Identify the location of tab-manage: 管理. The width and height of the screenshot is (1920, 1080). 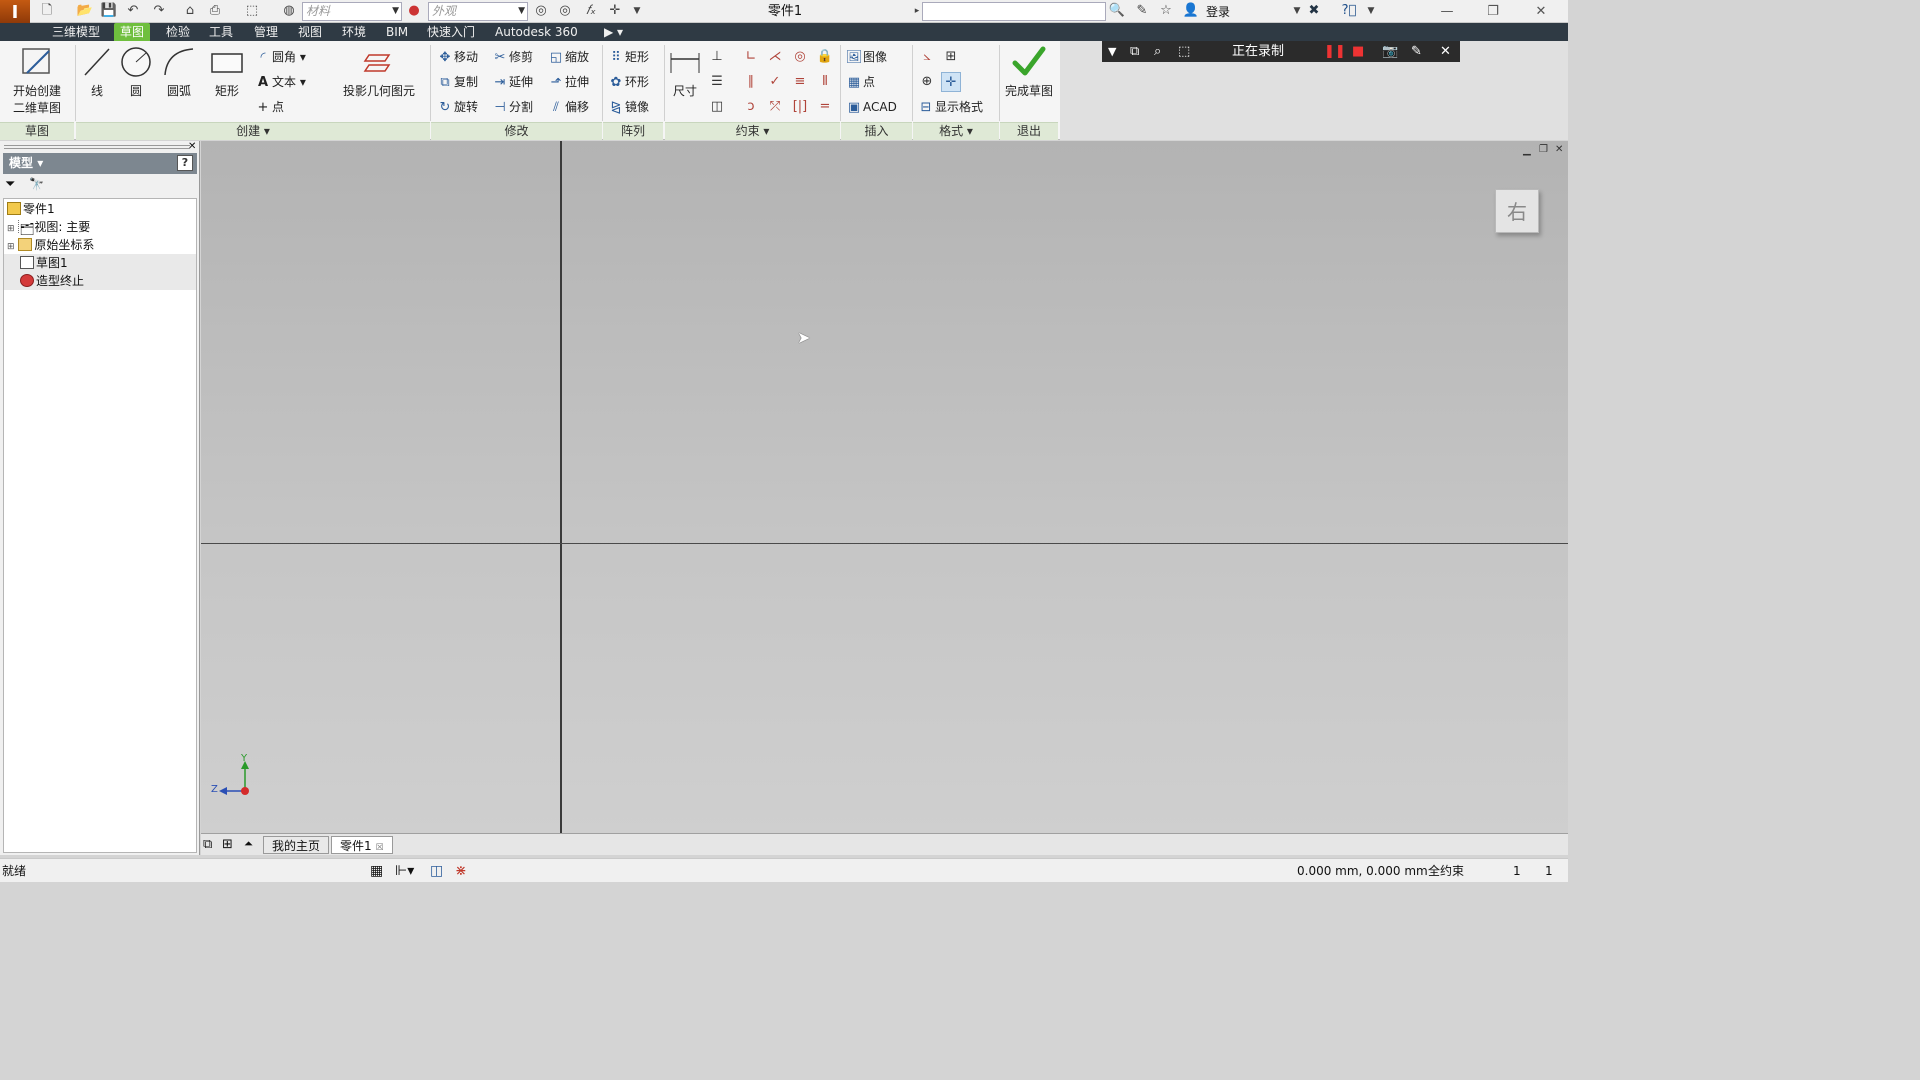
(266, 32).